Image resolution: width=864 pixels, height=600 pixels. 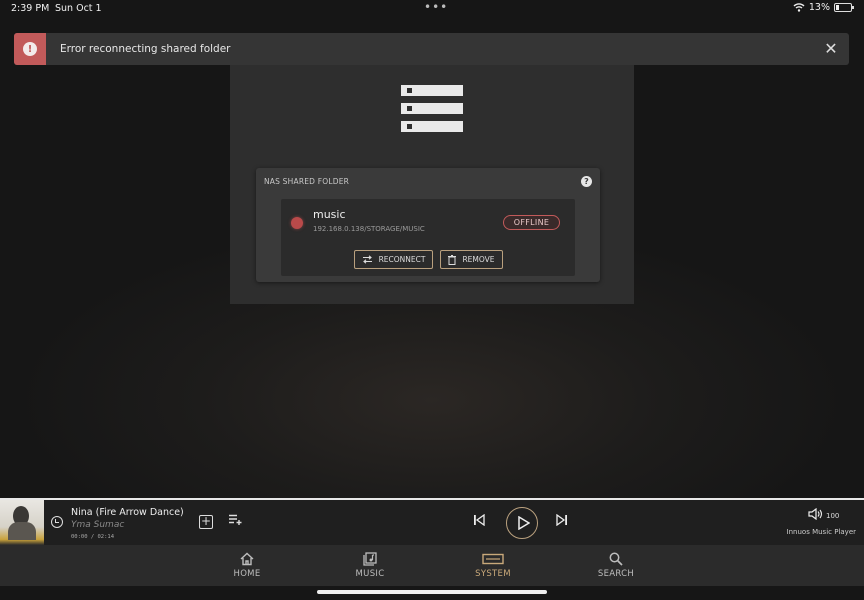 I want to click on volume-level: 100, so click(x=833, y=516).